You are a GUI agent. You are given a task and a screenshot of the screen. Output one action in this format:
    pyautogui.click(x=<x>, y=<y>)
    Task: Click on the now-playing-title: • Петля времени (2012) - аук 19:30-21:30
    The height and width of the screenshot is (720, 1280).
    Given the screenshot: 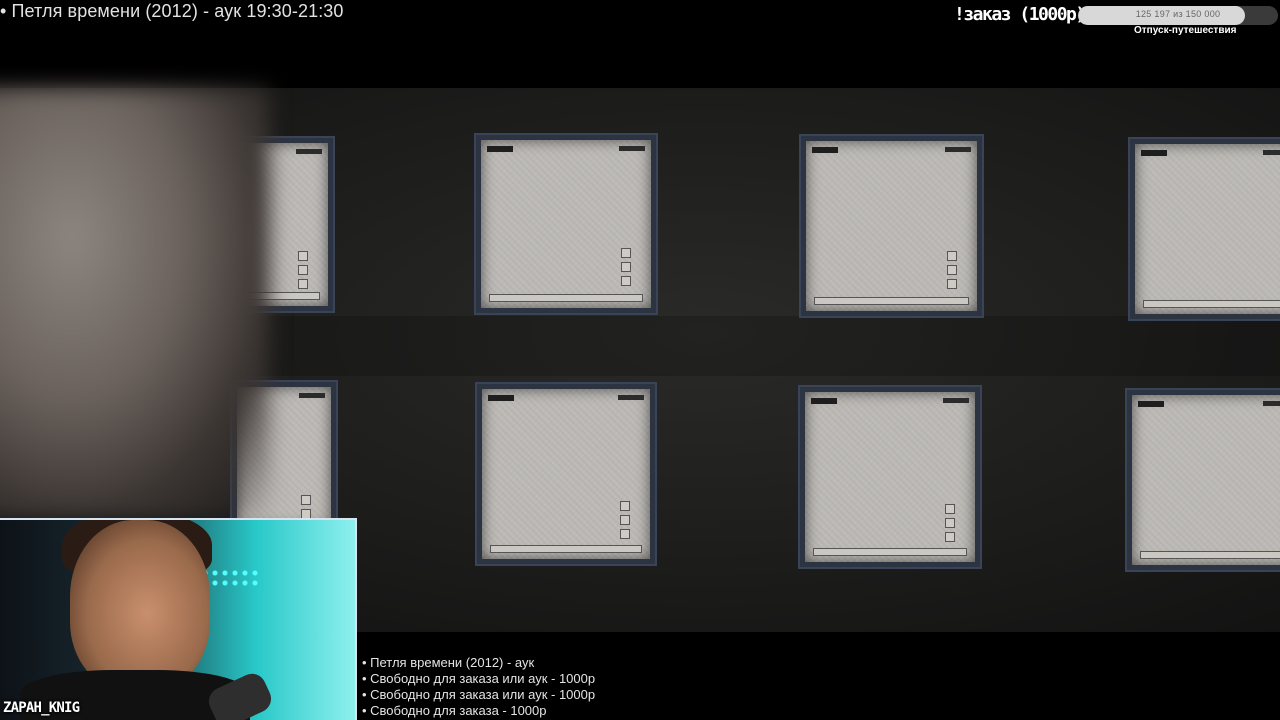 What is the action you would take?
    pyautogui.click(x=172, y=11)
    